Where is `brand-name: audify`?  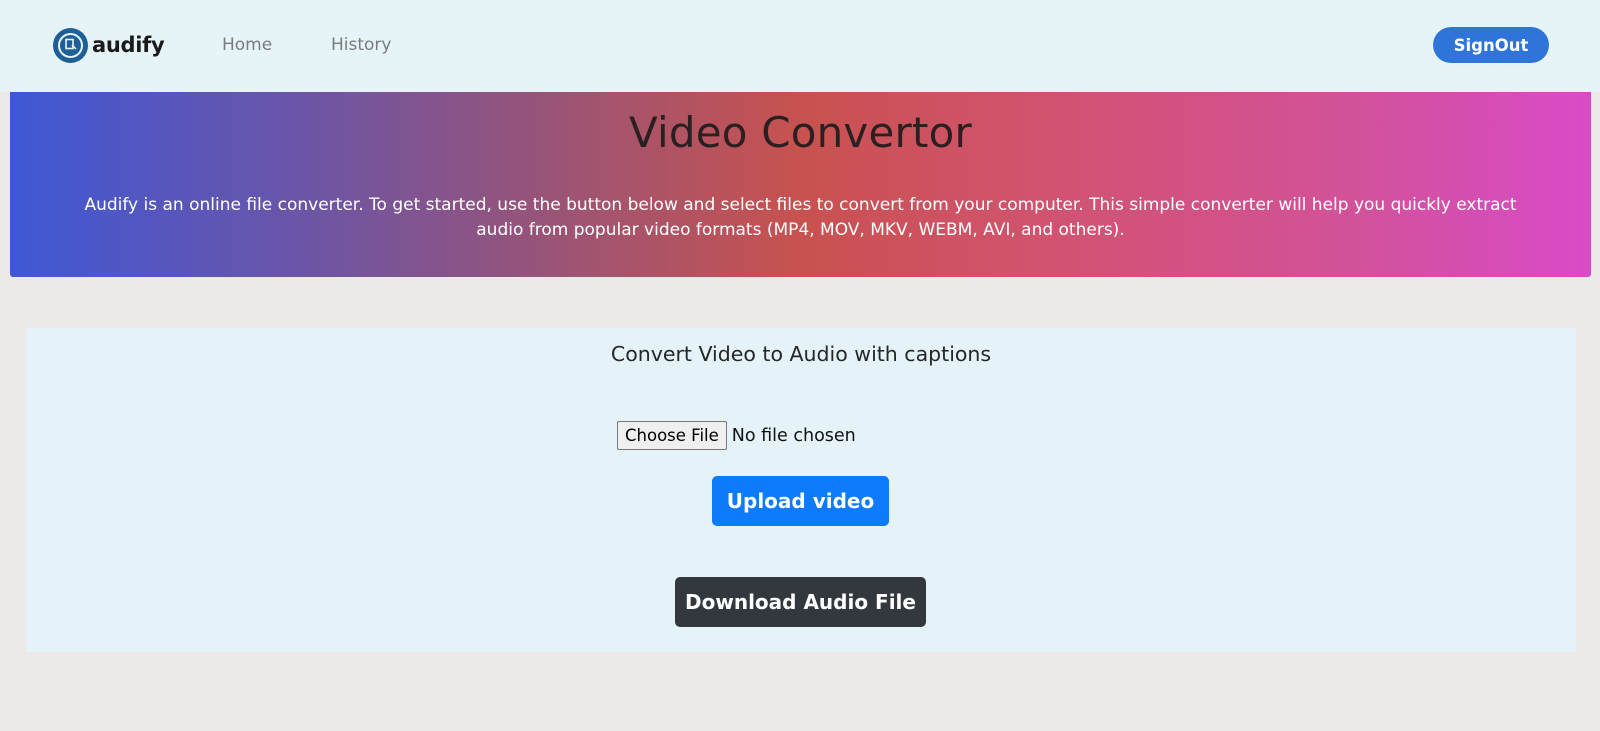
brand-name: audify is located at coordinates (128, 45).